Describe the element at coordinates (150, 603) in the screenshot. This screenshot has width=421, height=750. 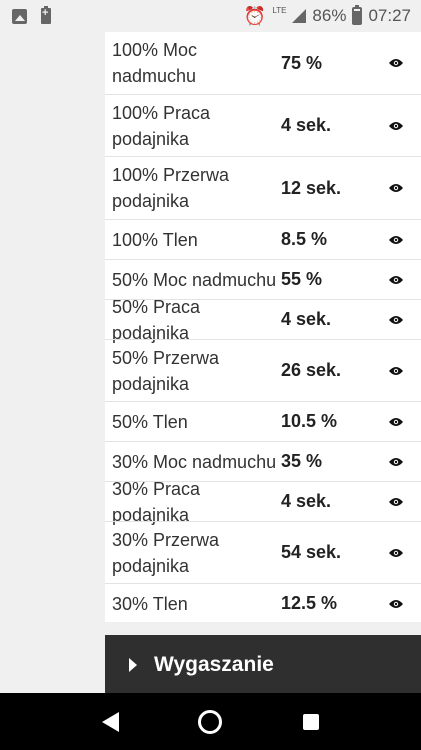
I see `setting-label: 30% Tlen` at that location.